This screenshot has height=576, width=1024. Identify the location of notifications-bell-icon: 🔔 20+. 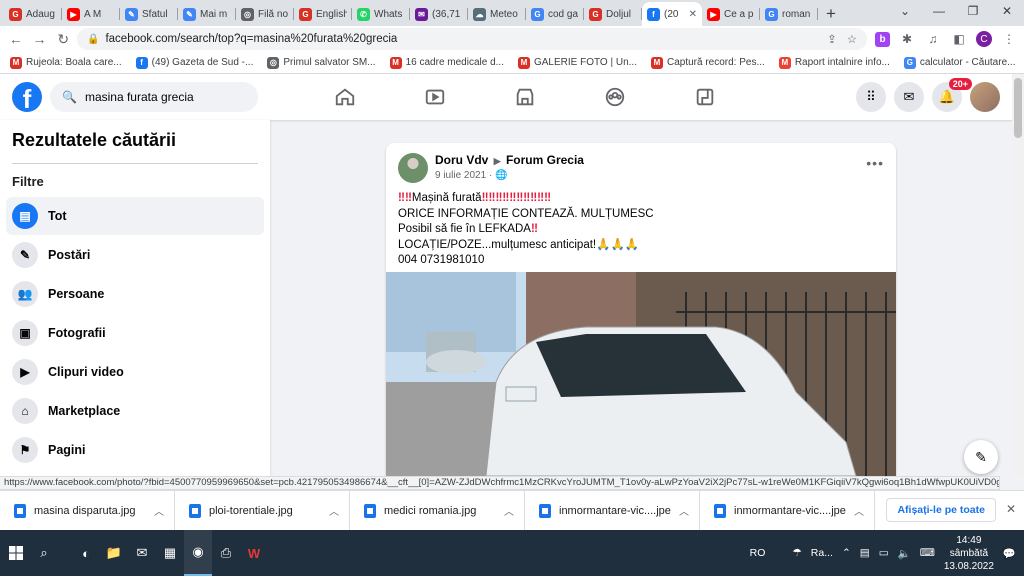
(952, 95).